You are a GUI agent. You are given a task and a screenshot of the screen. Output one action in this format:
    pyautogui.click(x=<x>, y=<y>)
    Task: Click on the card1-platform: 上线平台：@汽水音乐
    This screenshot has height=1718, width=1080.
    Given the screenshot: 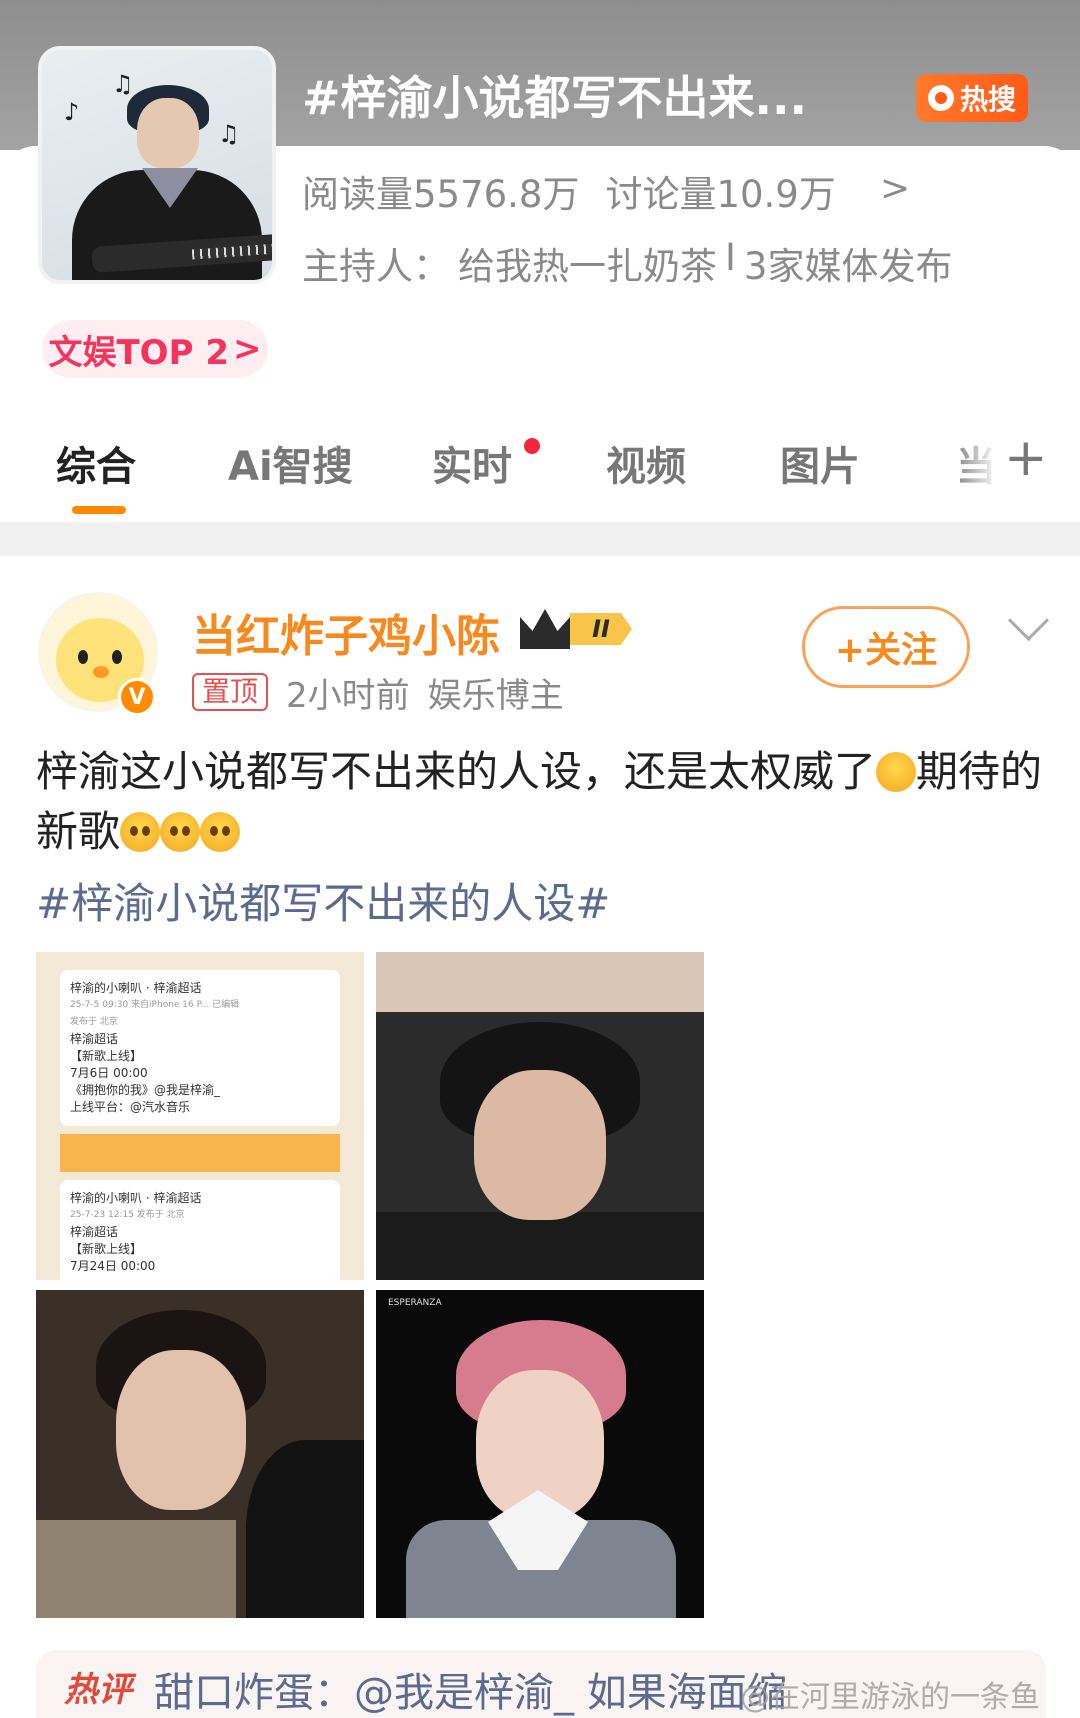 What is the action you would take?
    pyautogui.click(x=130, y=1107)
    